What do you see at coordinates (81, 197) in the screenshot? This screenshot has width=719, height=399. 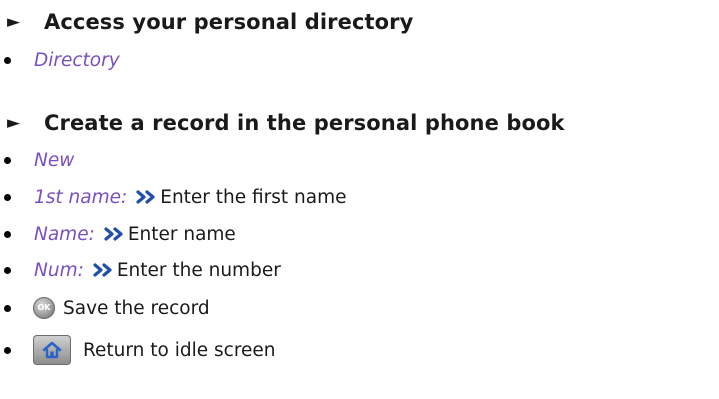 I see `menu-term-first-name: 1st name:` at bounding box center [81, 197].